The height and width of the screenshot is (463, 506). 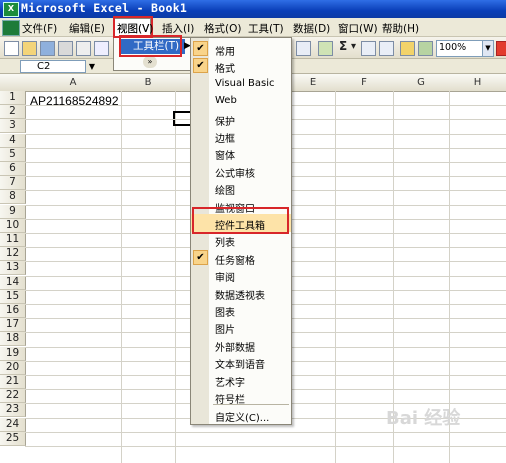 I want to click on row-header: 9, so click(x=13, y=211).